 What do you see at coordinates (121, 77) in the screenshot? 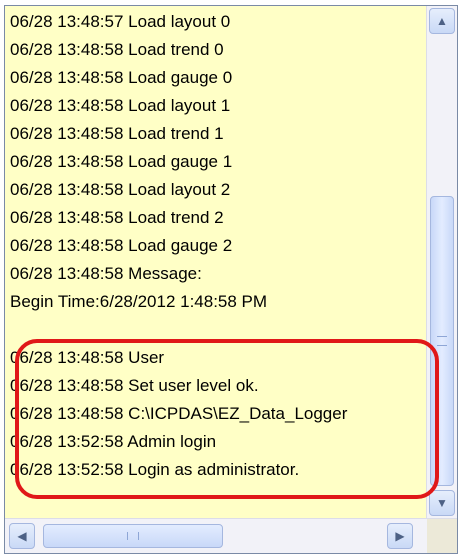
I see `log-line: 06/28 13:48:58 Load gauge 0` at bounding box center [121, 77].